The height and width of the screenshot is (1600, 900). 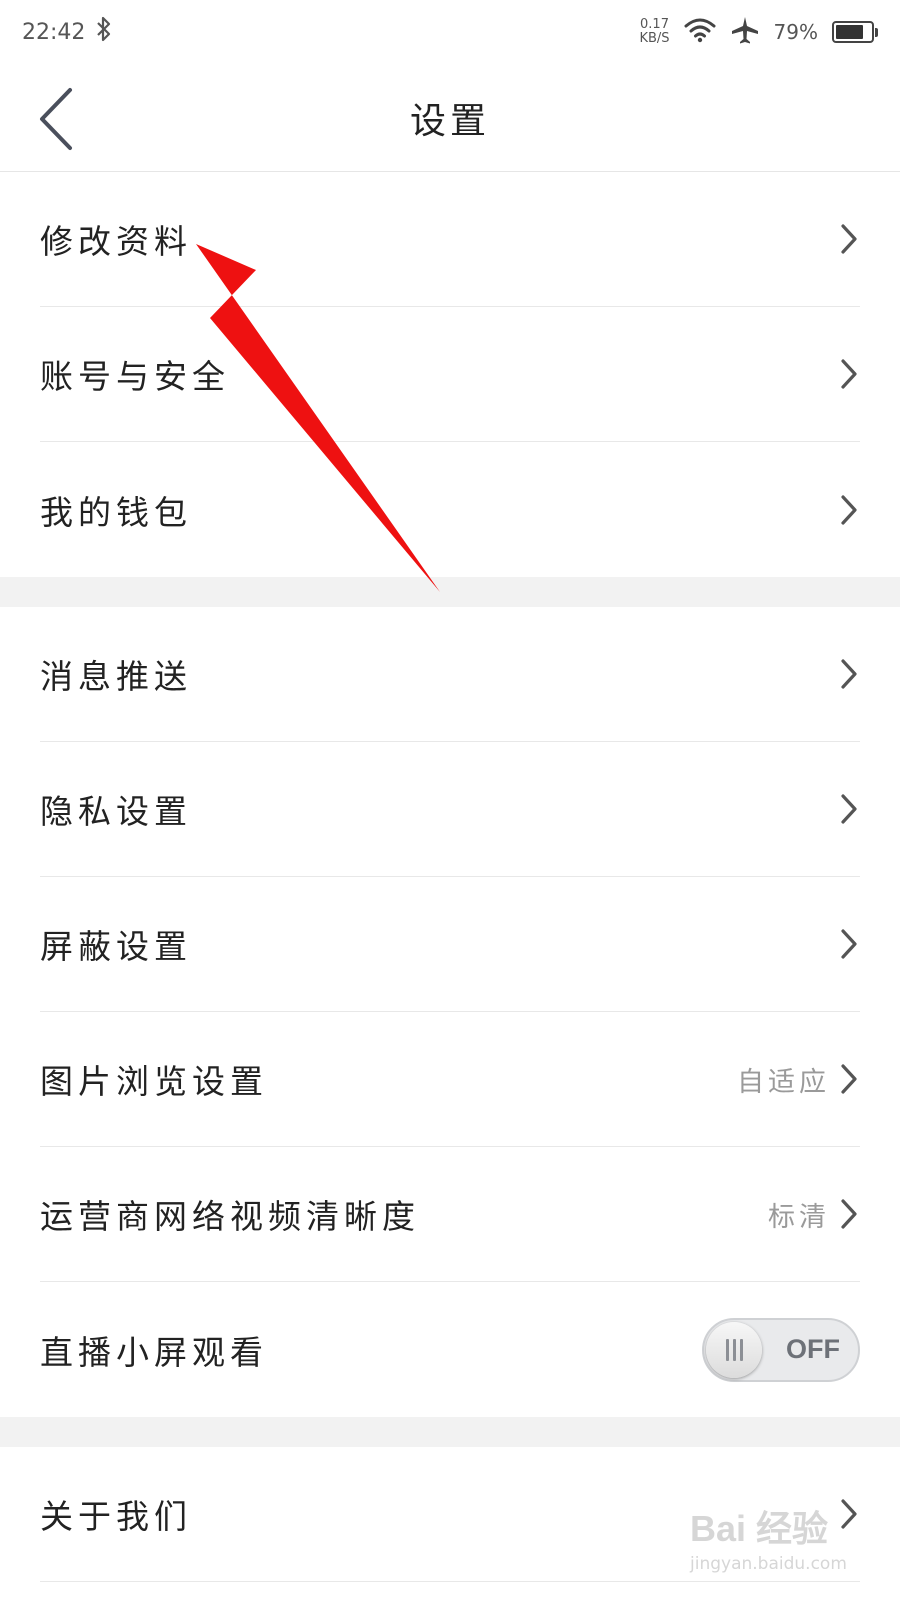 I want to click on page-title: 设置, so click(x=449, y=121).